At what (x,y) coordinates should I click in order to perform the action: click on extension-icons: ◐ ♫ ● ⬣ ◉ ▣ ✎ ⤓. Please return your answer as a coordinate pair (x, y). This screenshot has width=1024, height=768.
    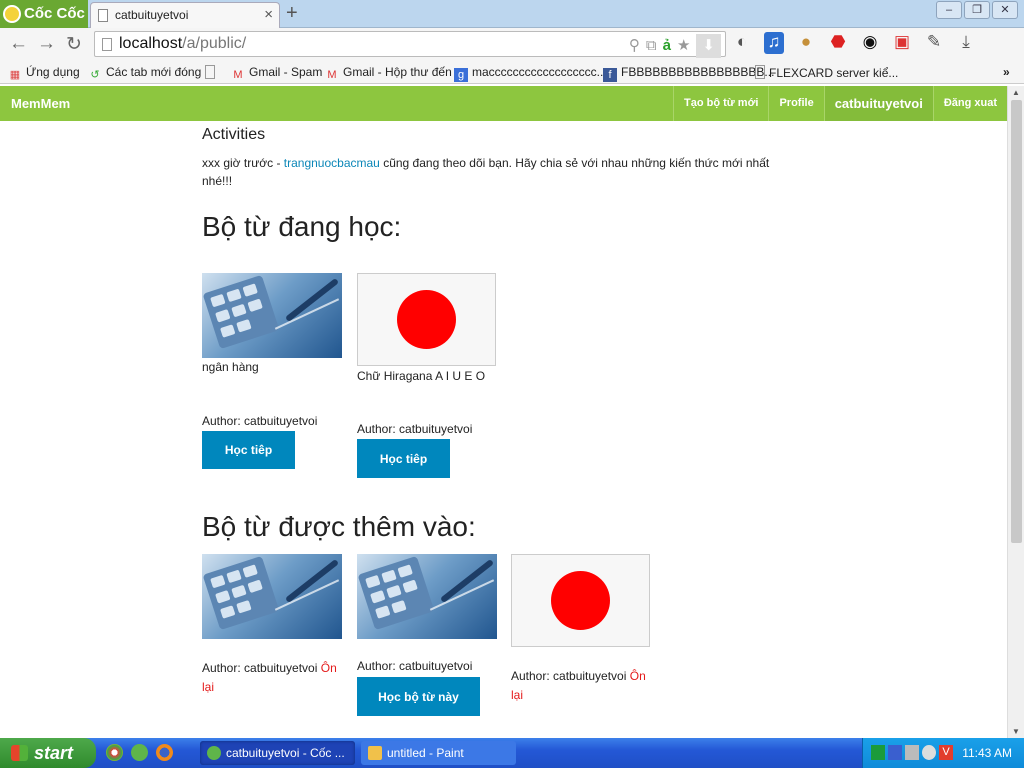
    Looking at the image, I should click on (854, 43).